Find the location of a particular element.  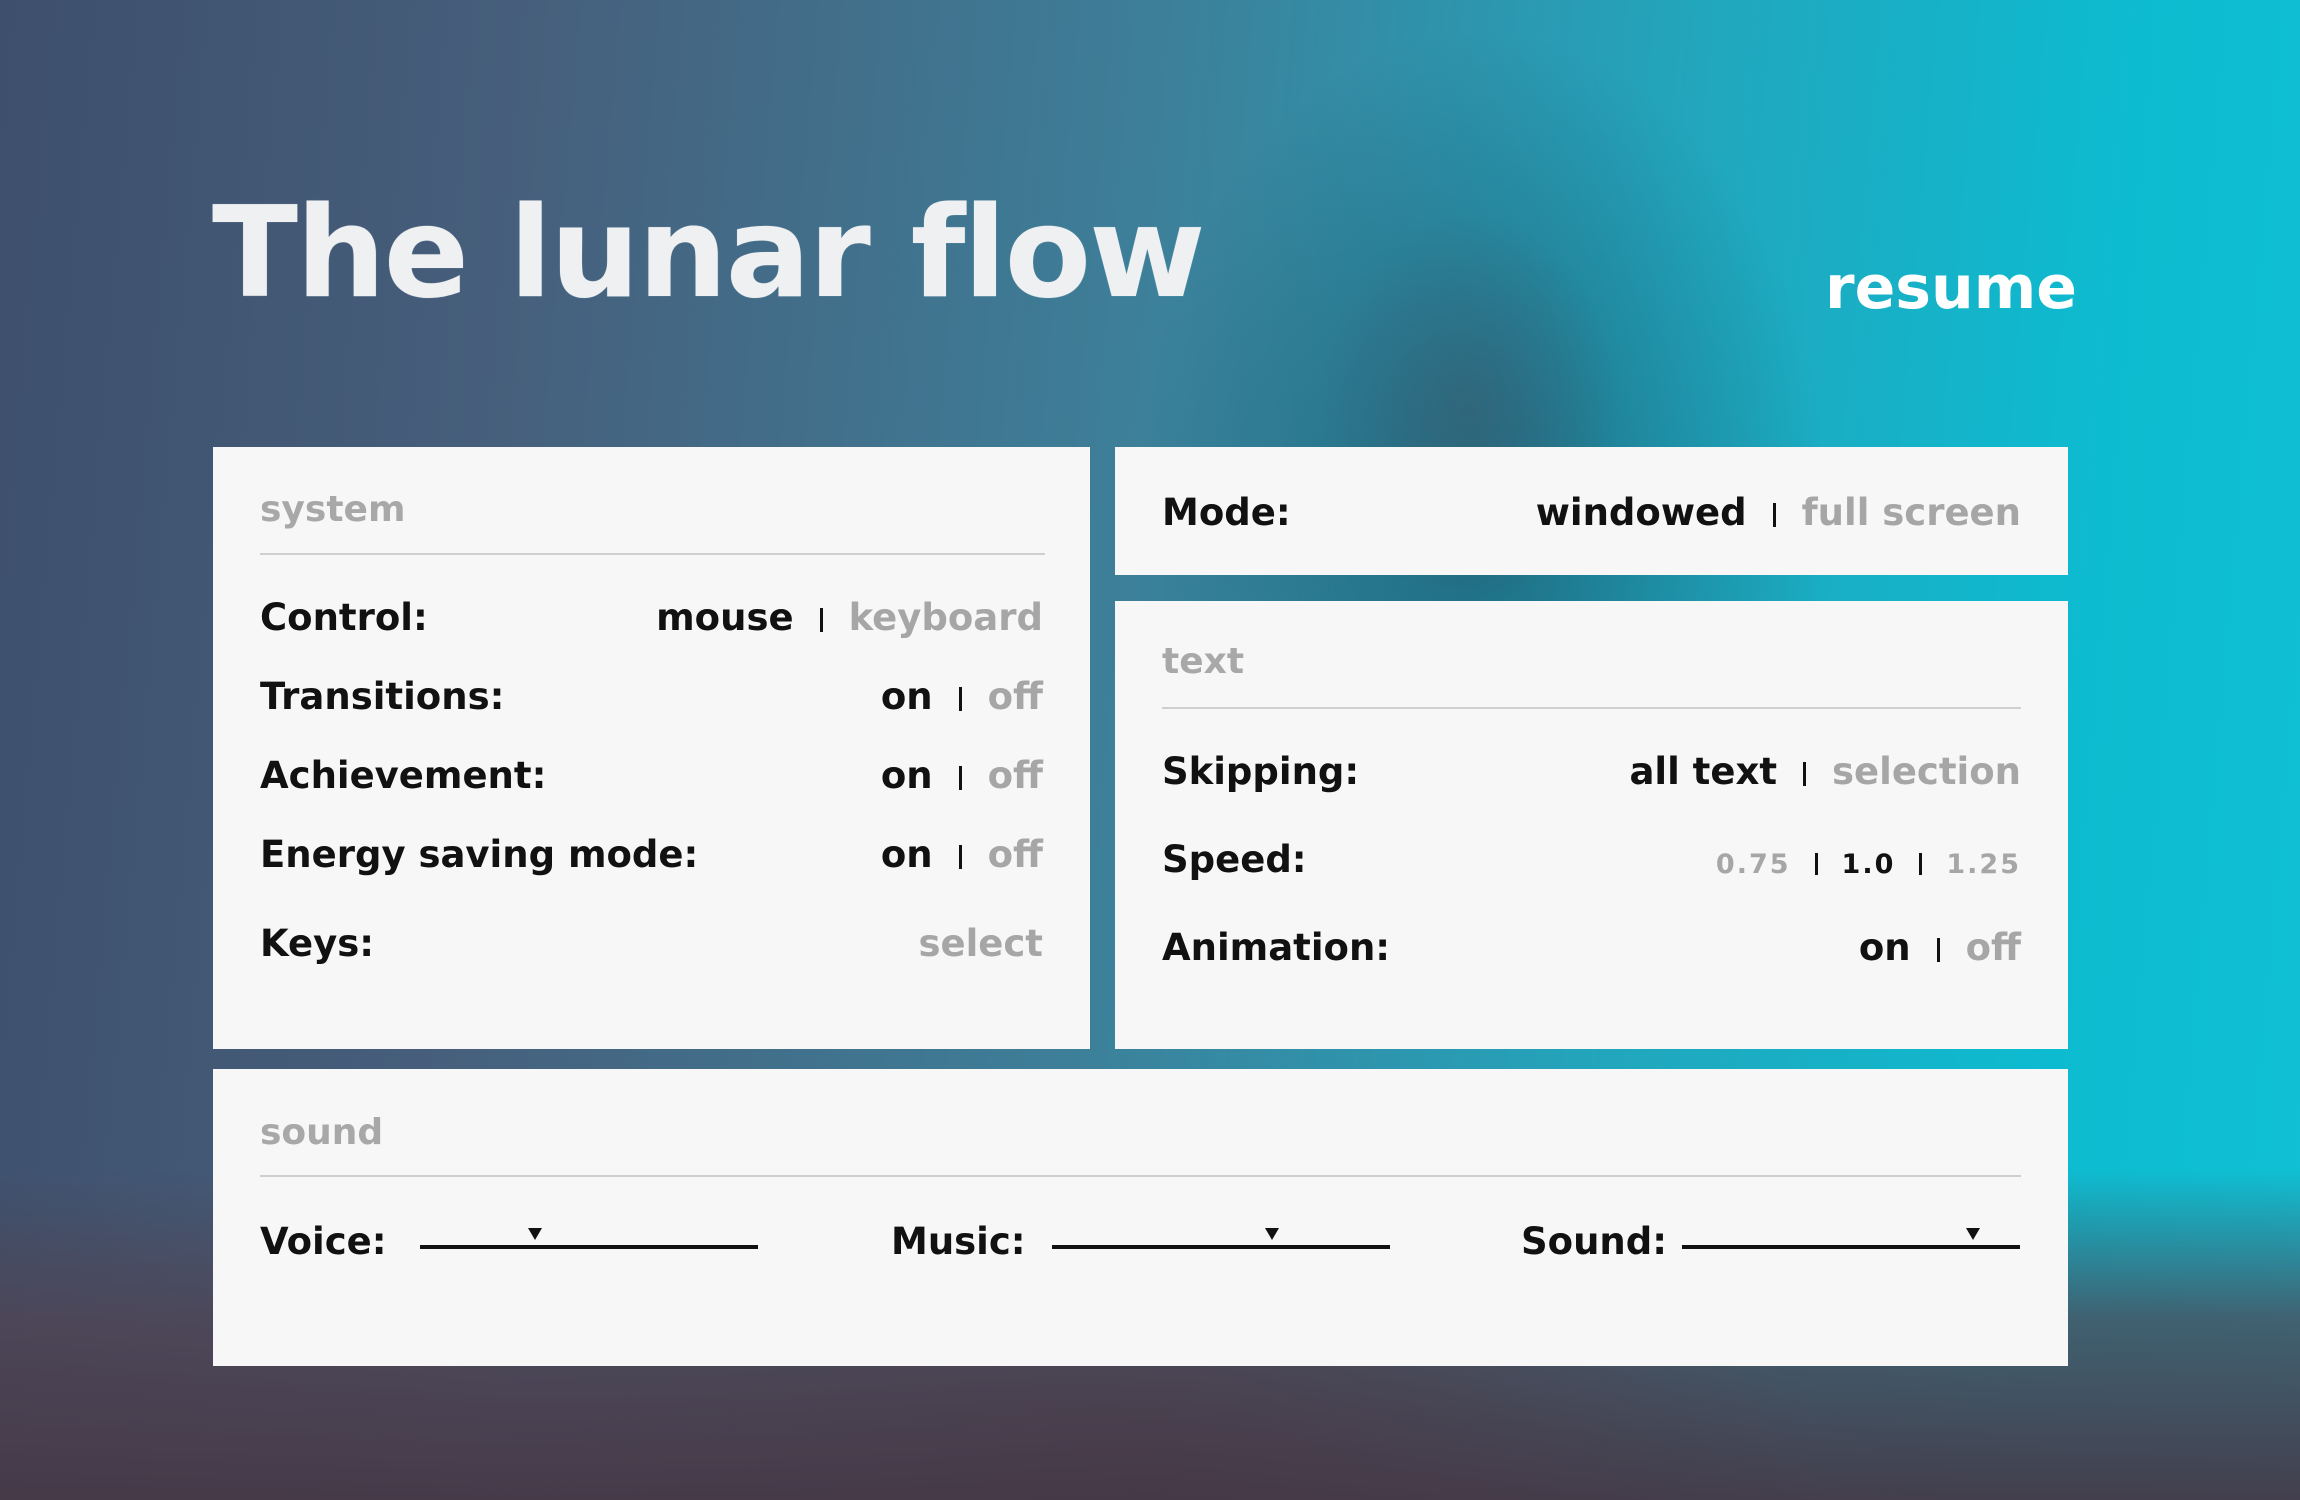

energy-saving-label: Energy saving mode: is located at coordinates (479, 854).